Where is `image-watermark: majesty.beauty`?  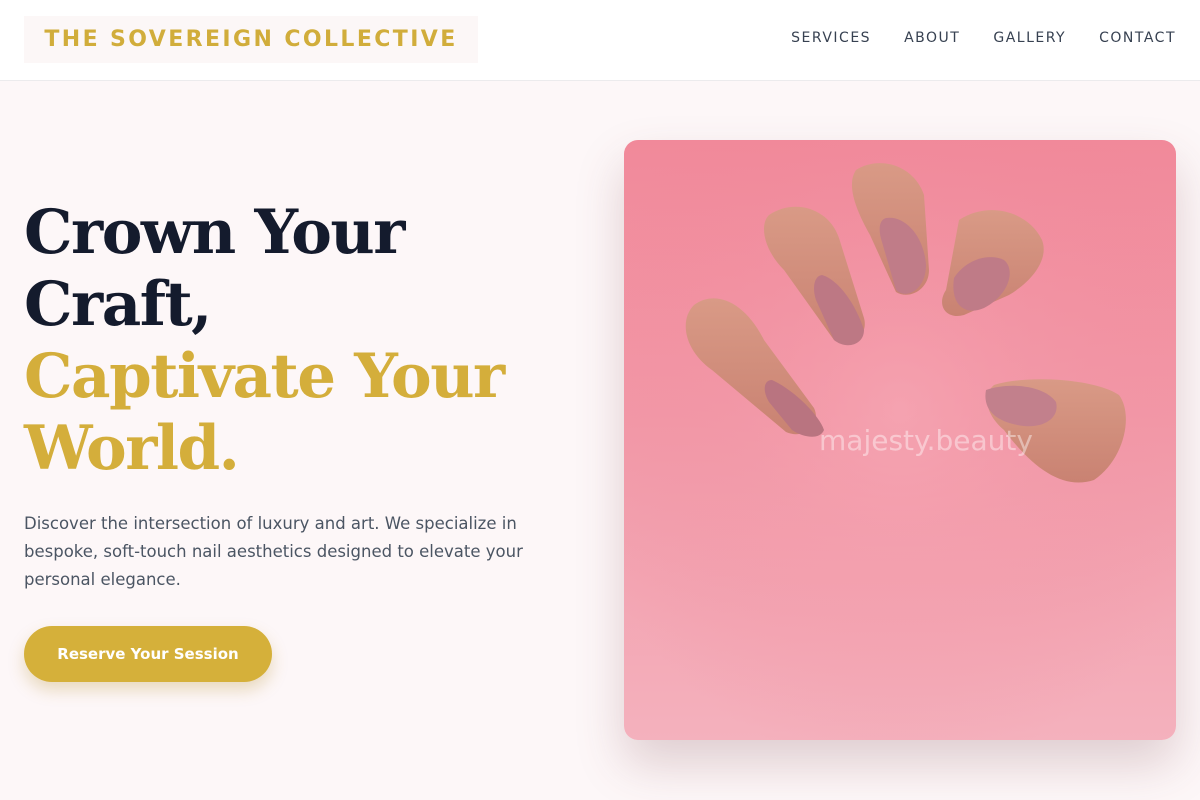
image-watermark: majesty.beauty is located at coordinates (926, 440).